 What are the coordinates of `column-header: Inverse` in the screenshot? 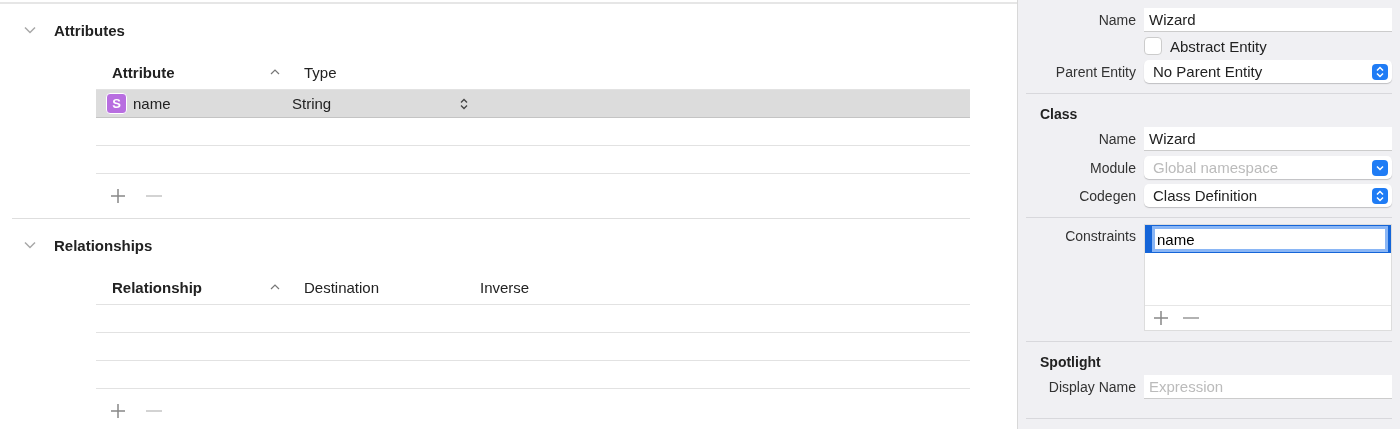 It's located at (505, 287).